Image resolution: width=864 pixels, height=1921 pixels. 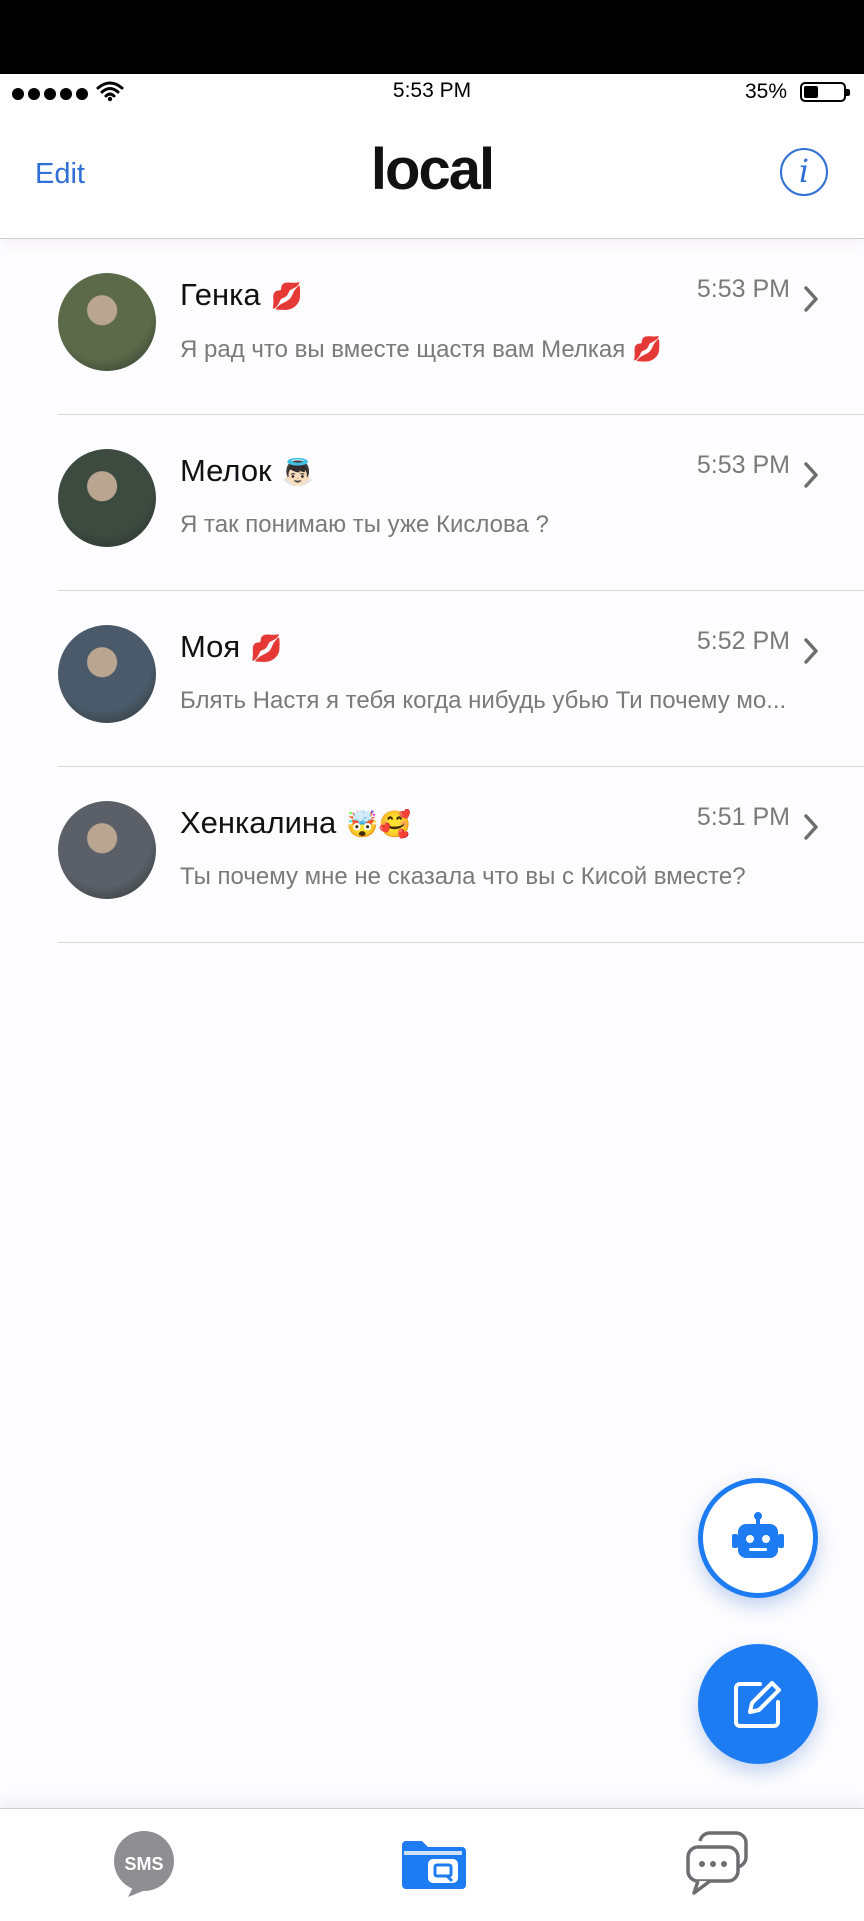 What do you see at coordinates (743, 641) in the screenshot?
I see `message-time: 5:52 PM` at bounding box center [743, 641].